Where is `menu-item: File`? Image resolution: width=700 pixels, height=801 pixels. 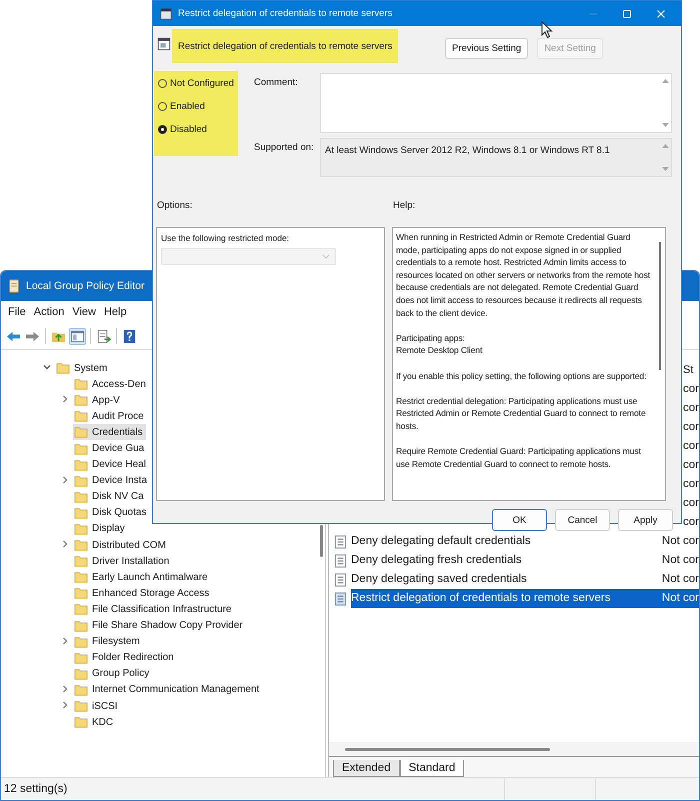
menu-item: File is located at coordinates (17, 312).